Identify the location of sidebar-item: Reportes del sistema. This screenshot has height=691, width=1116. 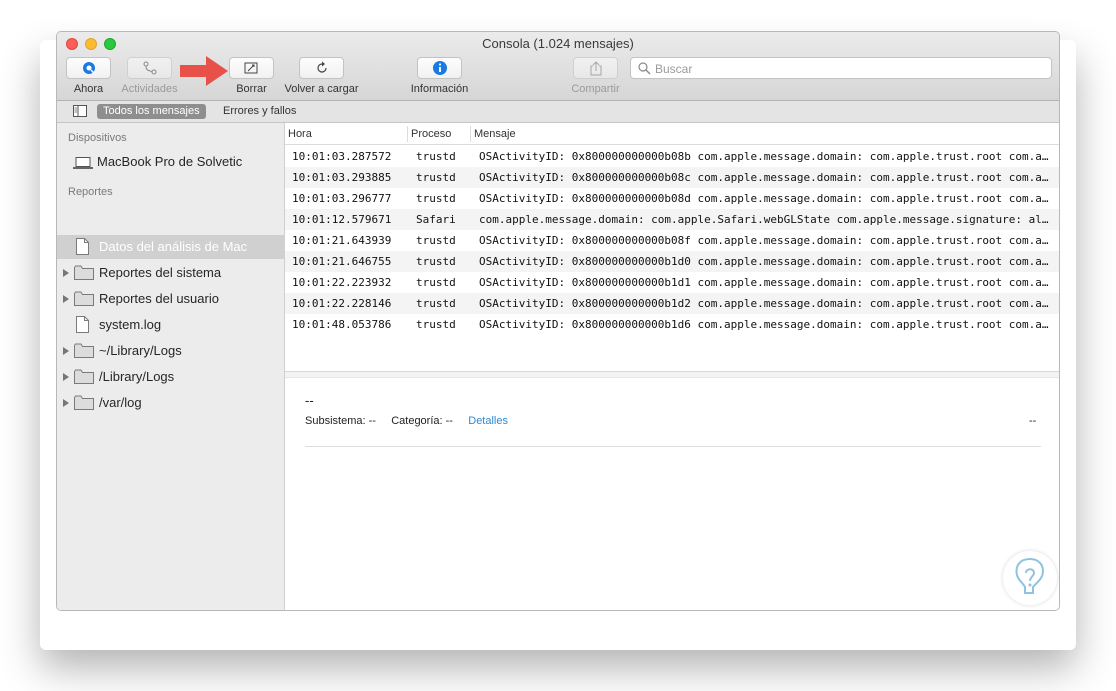
(171, 273).